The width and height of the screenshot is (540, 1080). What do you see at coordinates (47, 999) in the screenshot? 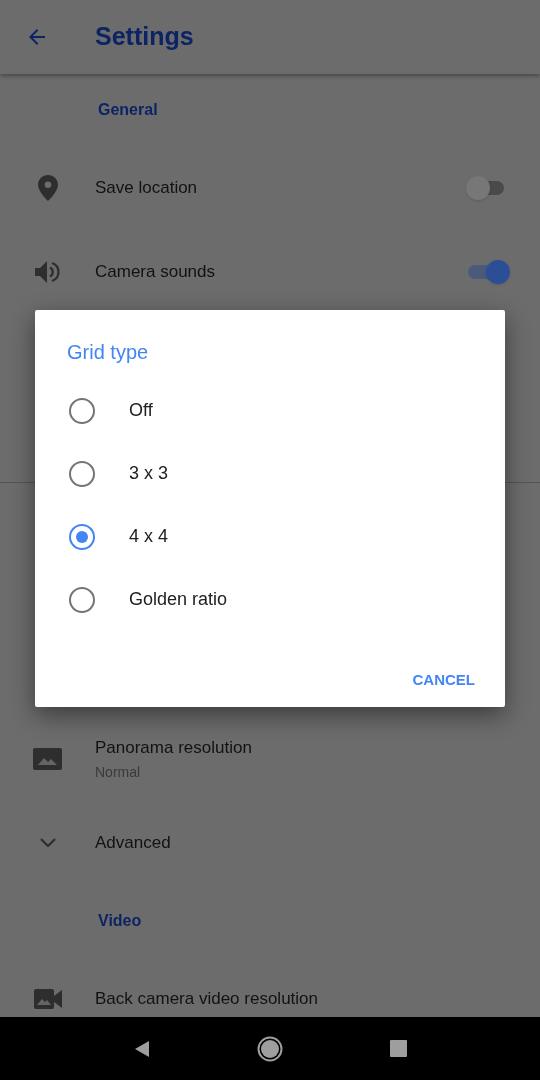
I see `video-camera-icon` at bounding box center [47, 999].